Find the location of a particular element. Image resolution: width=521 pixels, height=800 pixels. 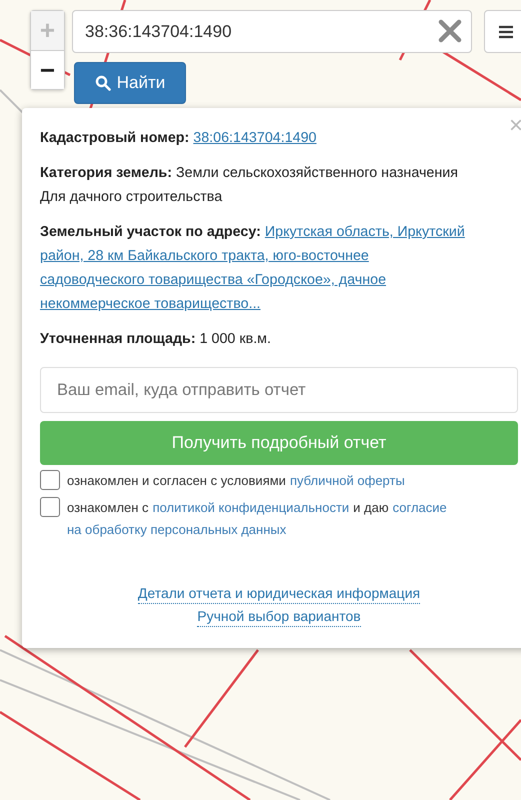

agreement-text: и даю is located at coordinates (371, 508).